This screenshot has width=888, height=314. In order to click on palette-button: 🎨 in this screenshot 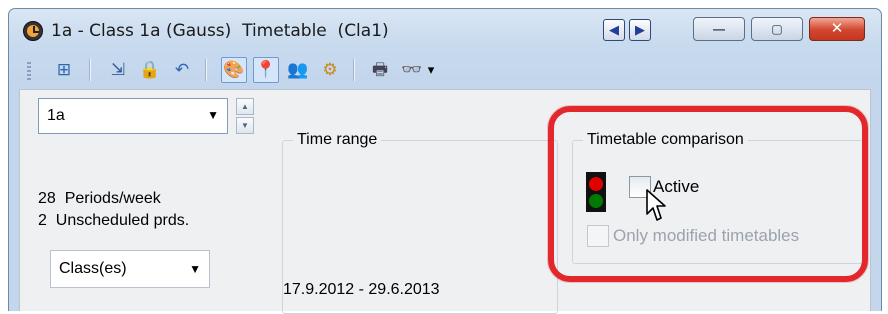, I will do `click(234, 70)`.